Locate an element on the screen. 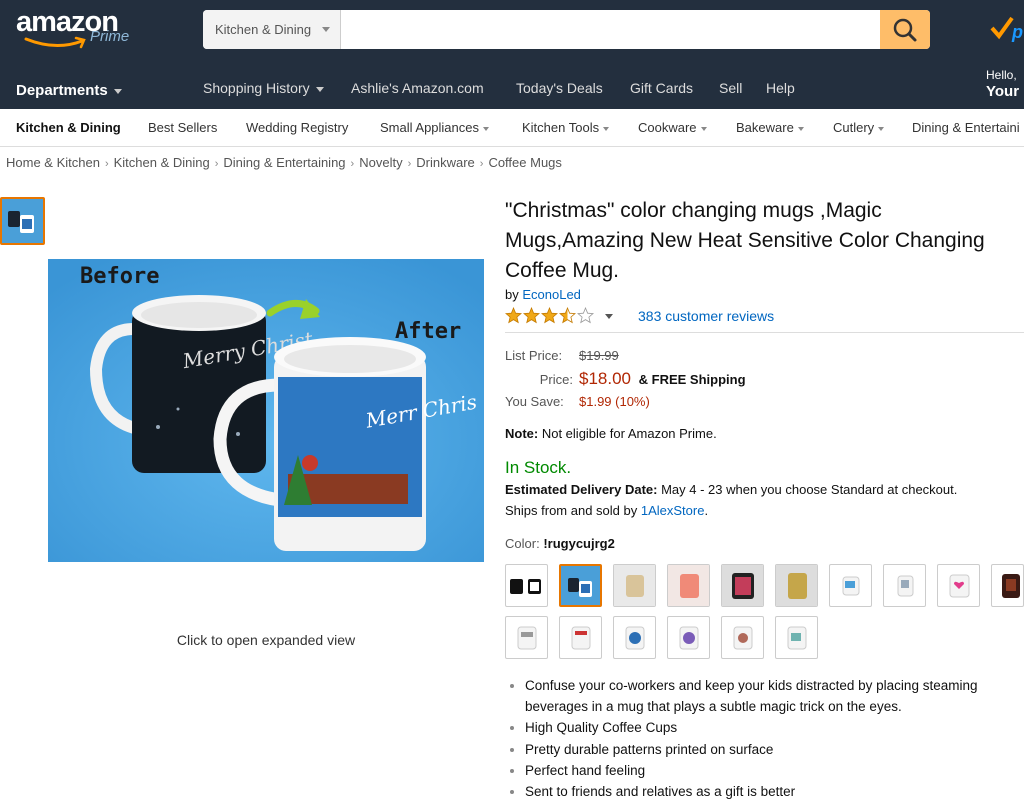 The image size is (1024, 803). search-icon is located at coordinates (905, 30).